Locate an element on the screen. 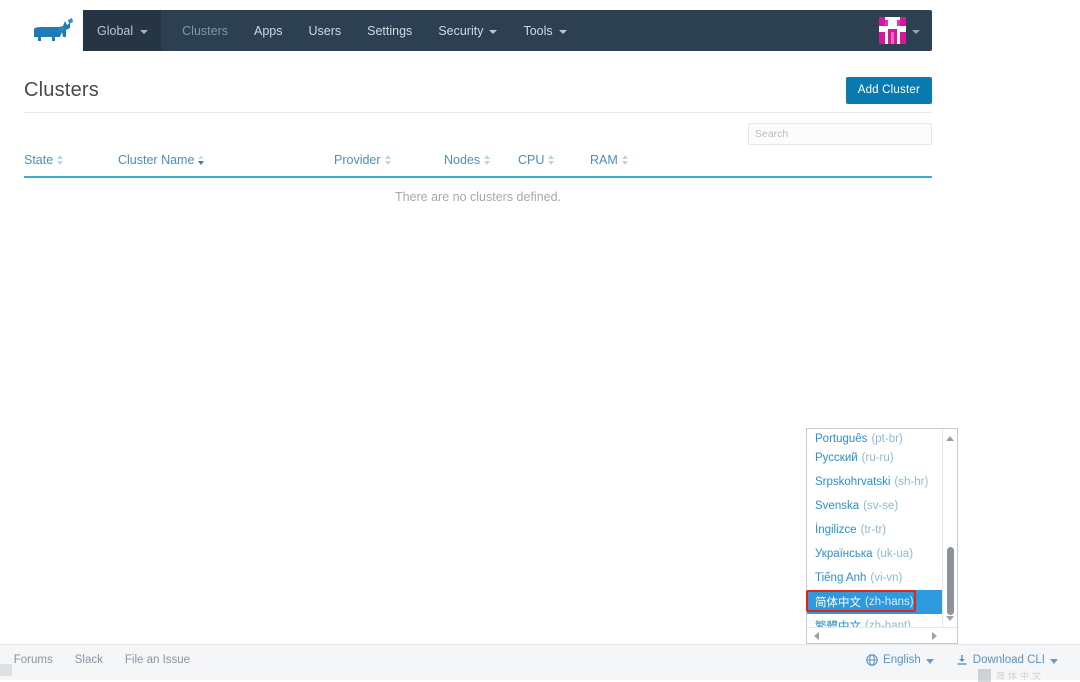  language-name: Svenska is located at coordinates (837, 506).